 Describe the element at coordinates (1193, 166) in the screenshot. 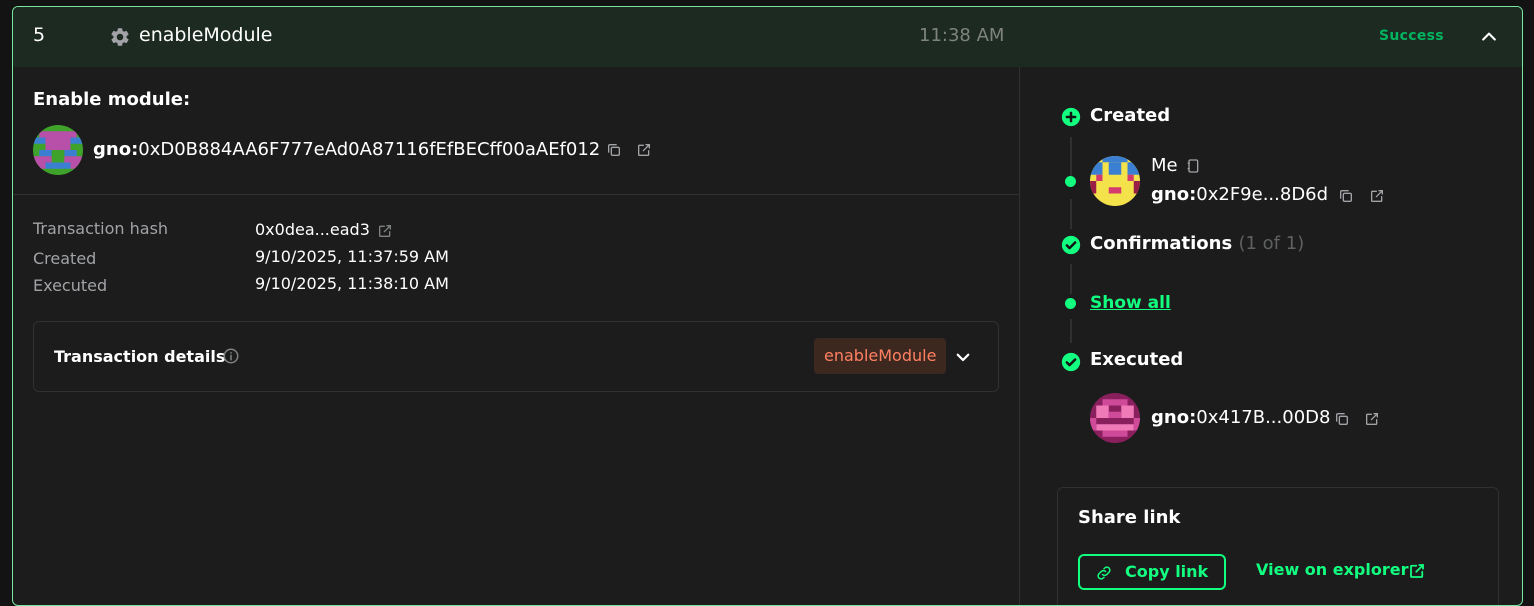

I see `address-book-icon` at that location.